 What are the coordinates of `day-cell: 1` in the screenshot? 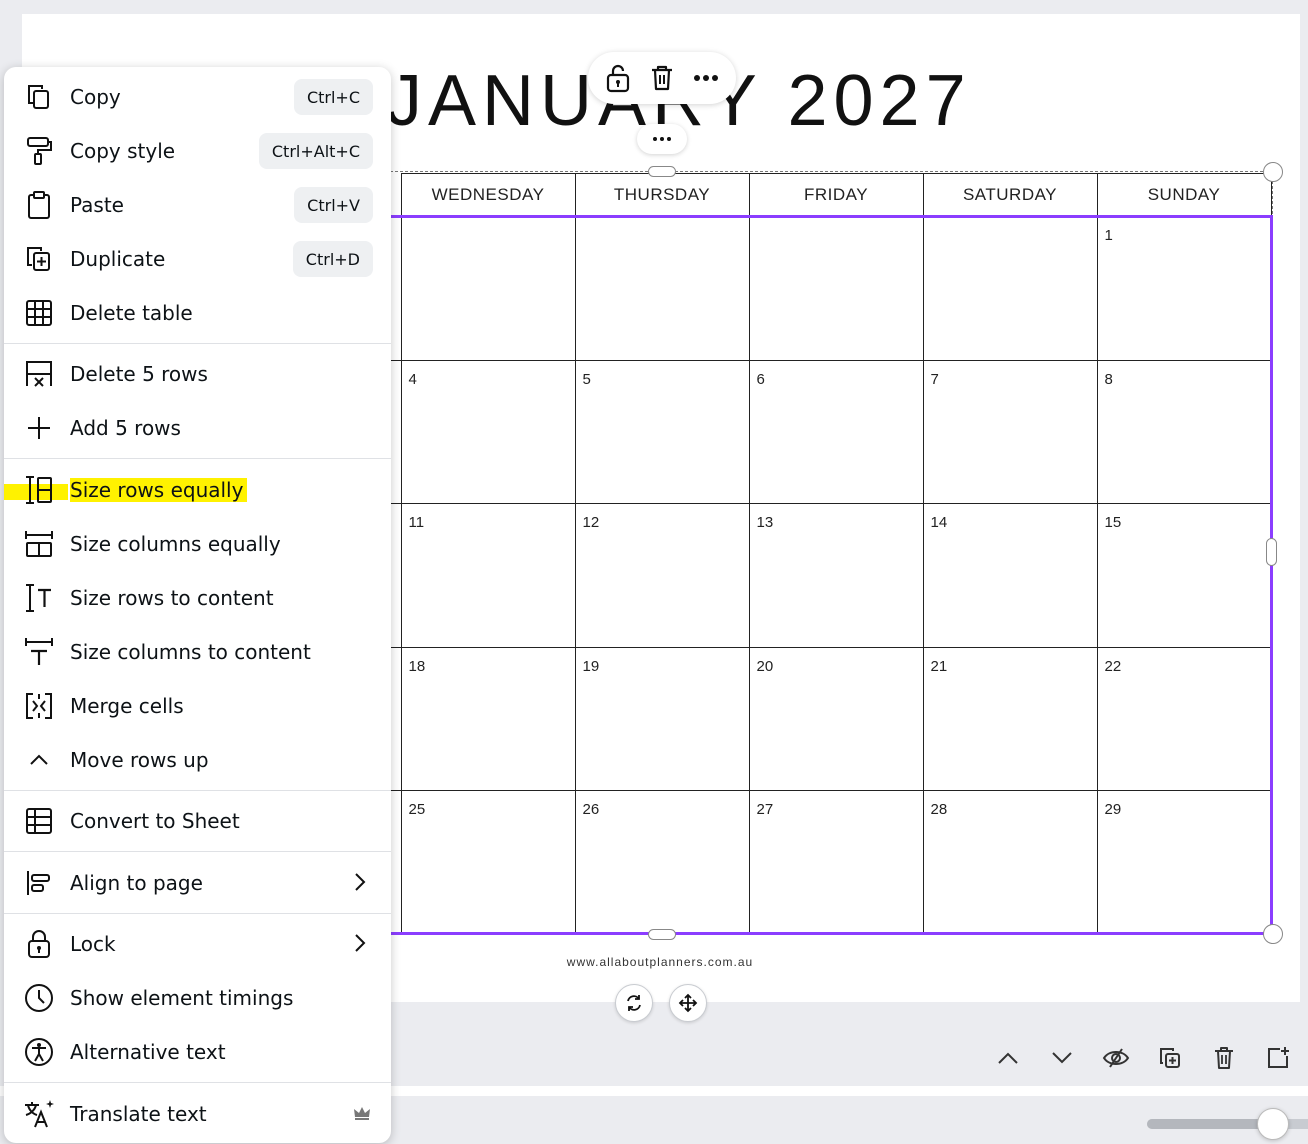 It's located at (1184, 288).